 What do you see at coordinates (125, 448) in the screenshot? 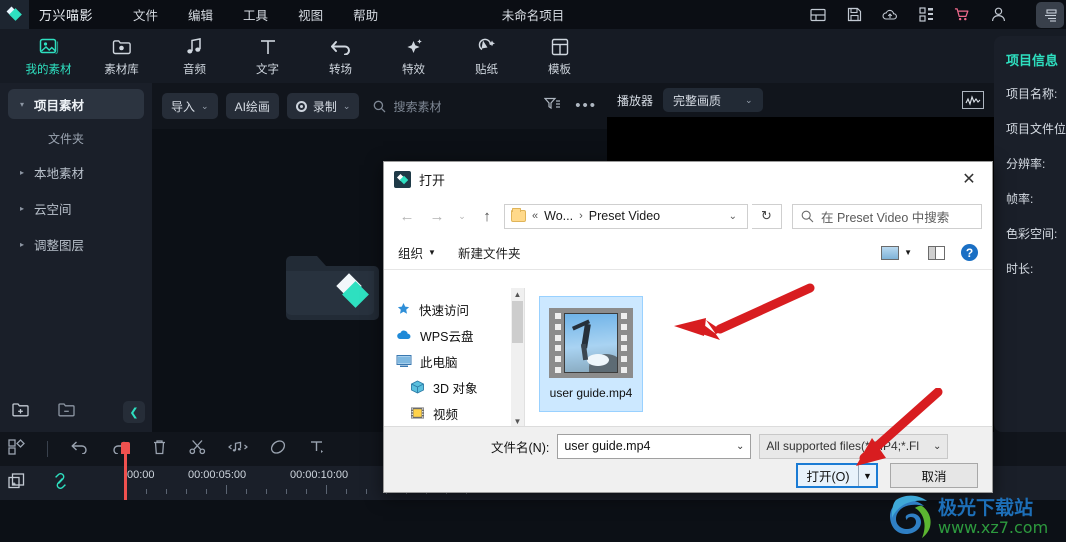
I see `playhead-knob` at bounding box center [125, 448].